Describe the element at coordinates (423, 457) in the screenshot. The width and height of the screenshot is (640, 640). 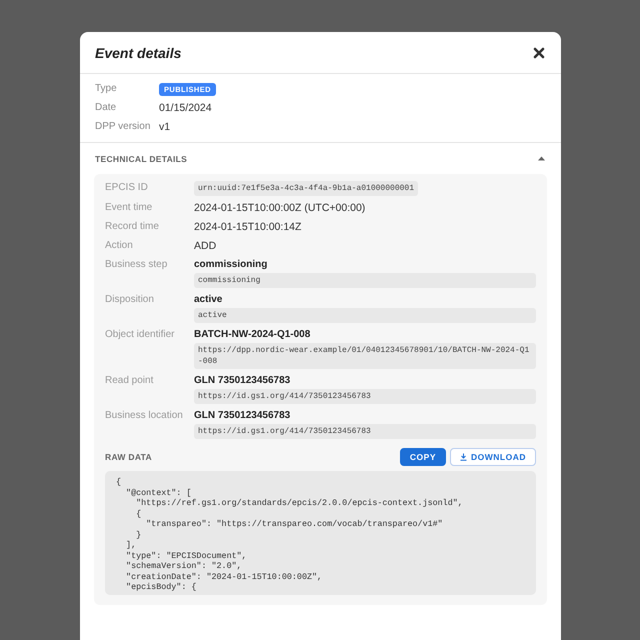
I see `copy-button: COPY` at that location.